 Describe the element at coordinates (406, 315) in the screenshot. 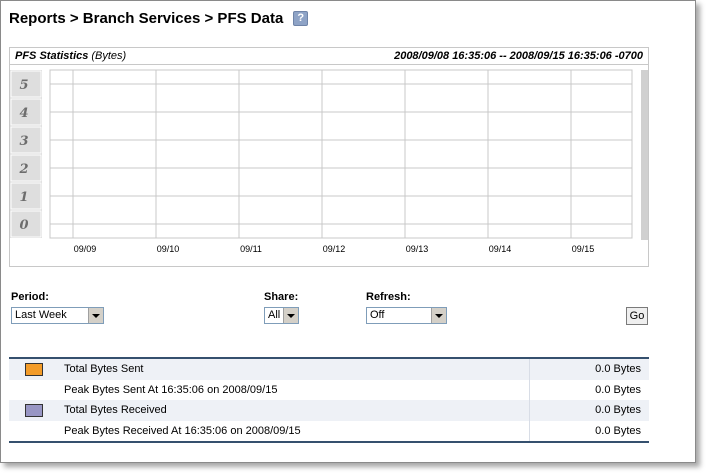

I see `refresh-select: Off` at that location.